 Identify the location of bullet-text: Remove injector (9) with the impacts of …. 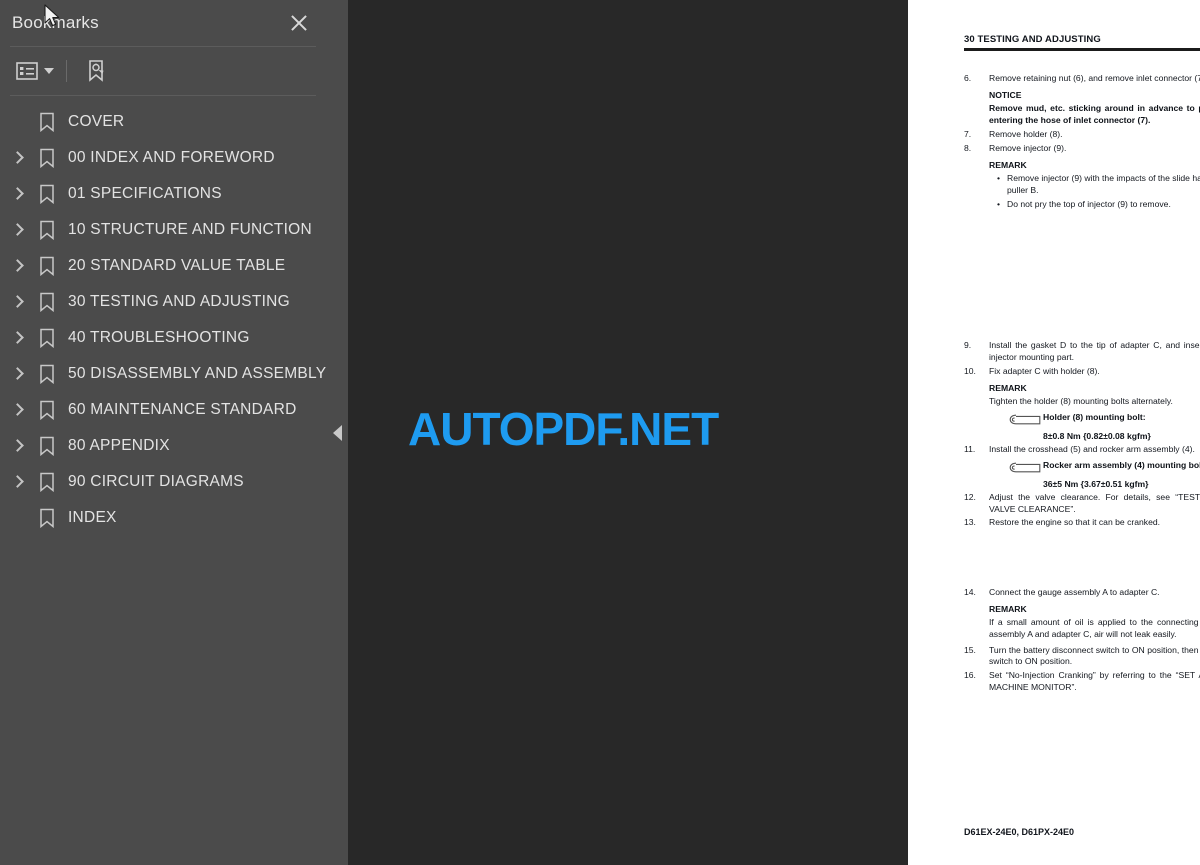
(1103, 184).